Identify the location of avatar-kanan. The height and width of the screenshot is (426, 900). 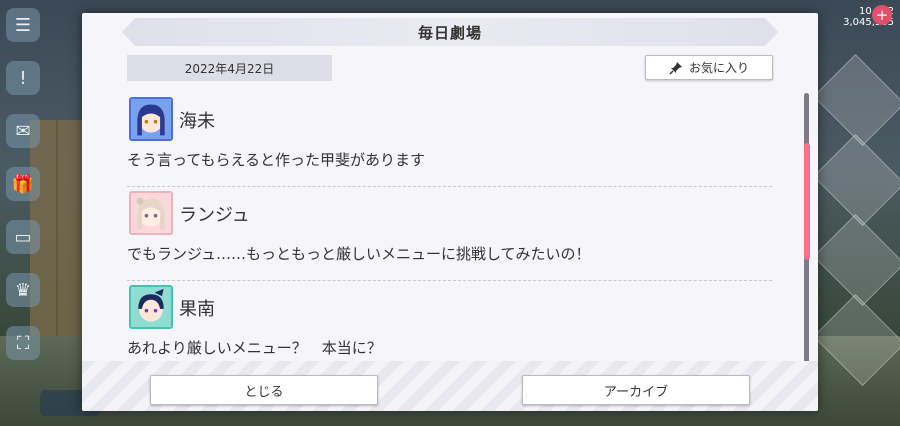
(151, 307).